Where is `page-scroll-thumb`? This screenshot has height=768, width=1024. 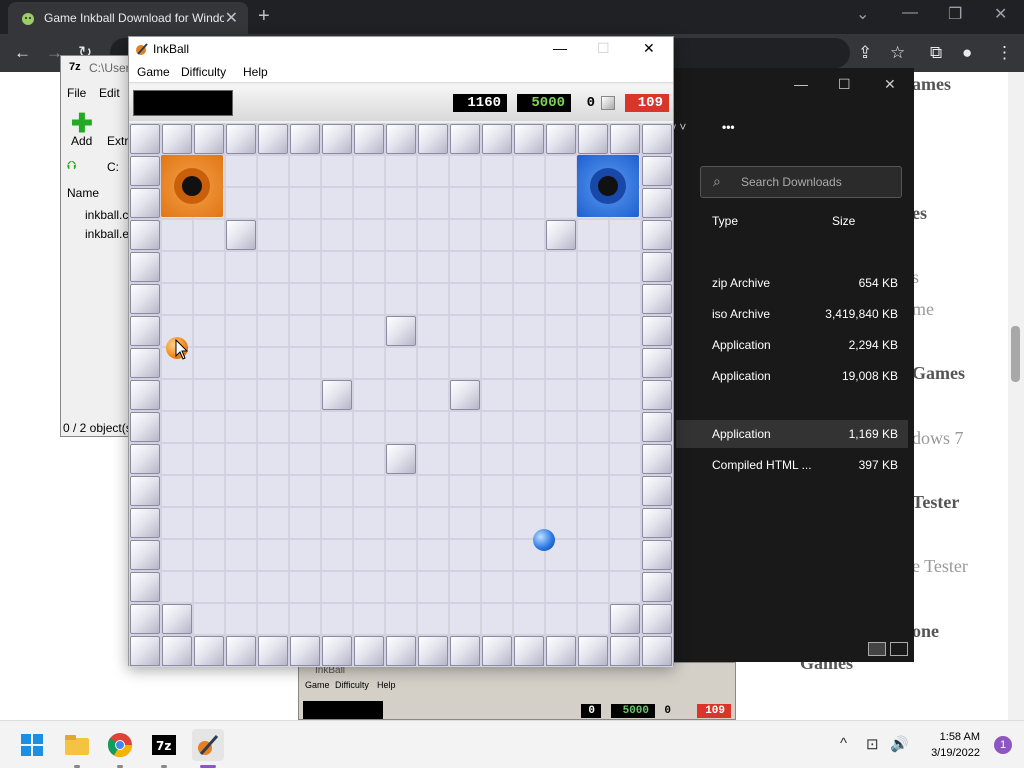
page-scroll-thumb is located at coordinates (1015, 354).